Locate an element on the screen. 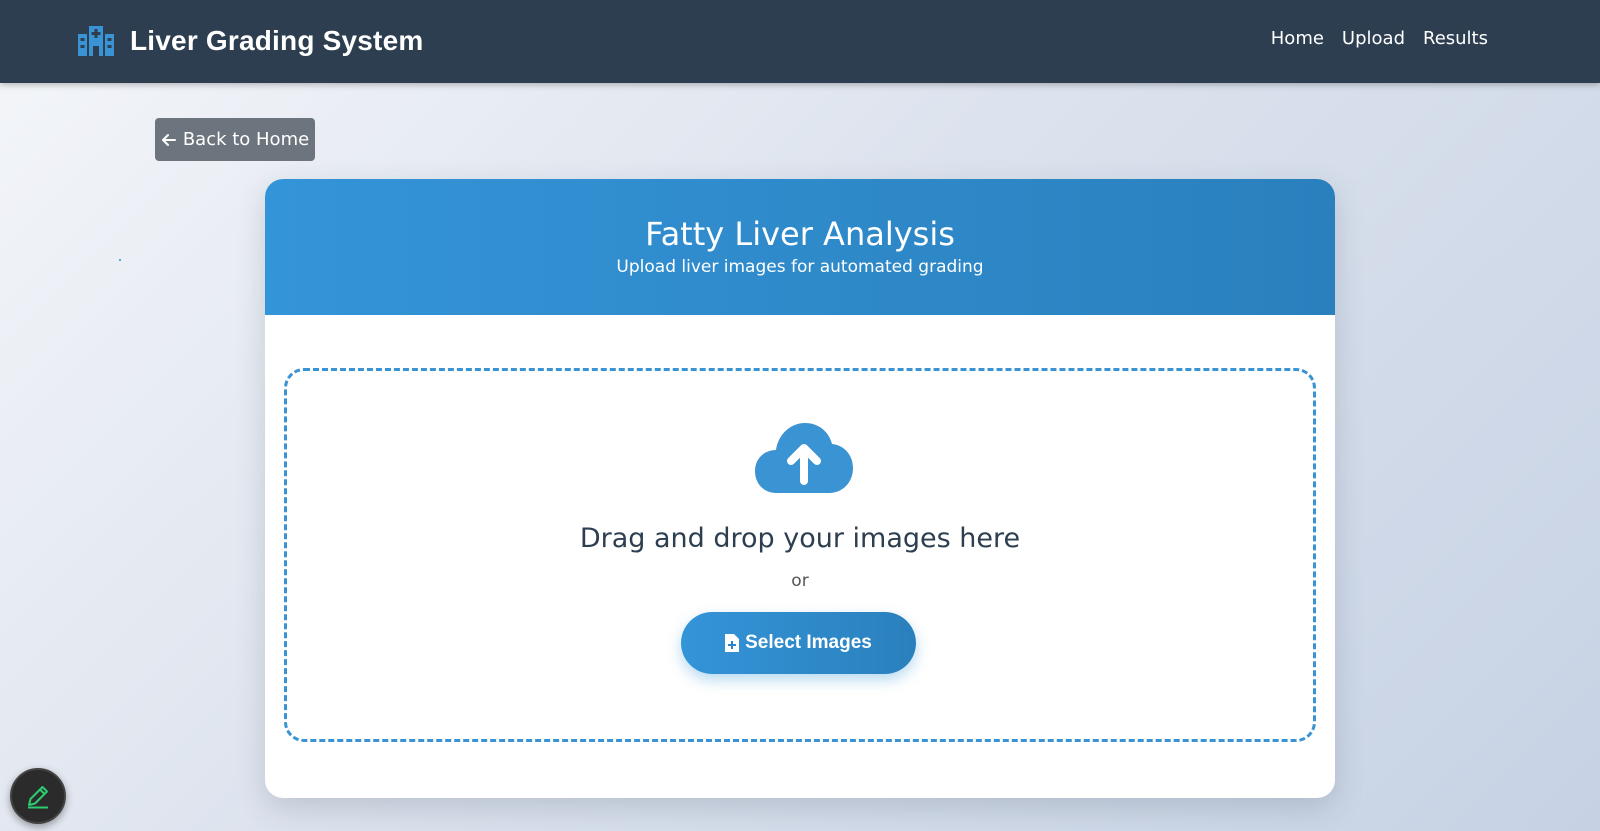  nav-links: Home Upload Results is located at coordinates (1379, 38).